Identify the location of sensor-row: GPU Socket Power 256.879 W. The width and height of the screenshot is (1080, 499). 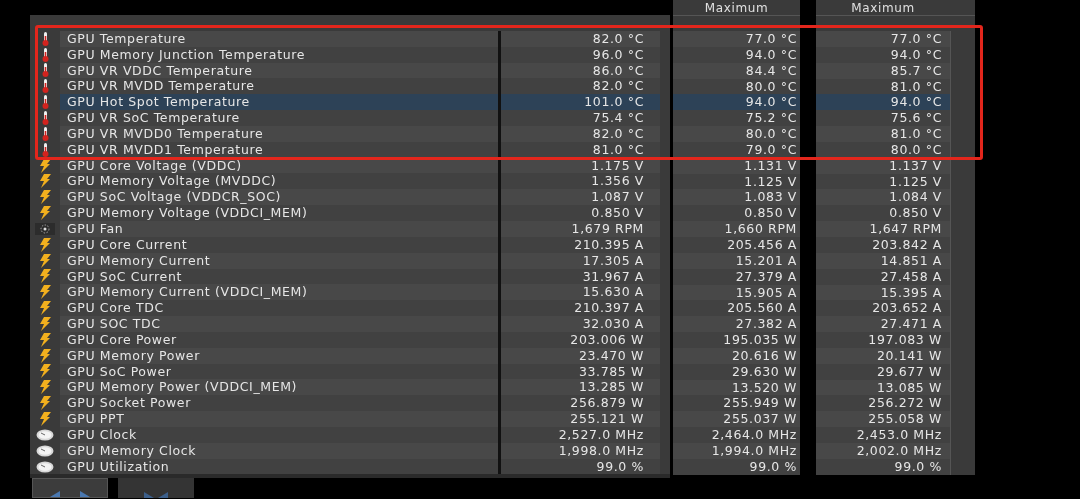
(360, 403).